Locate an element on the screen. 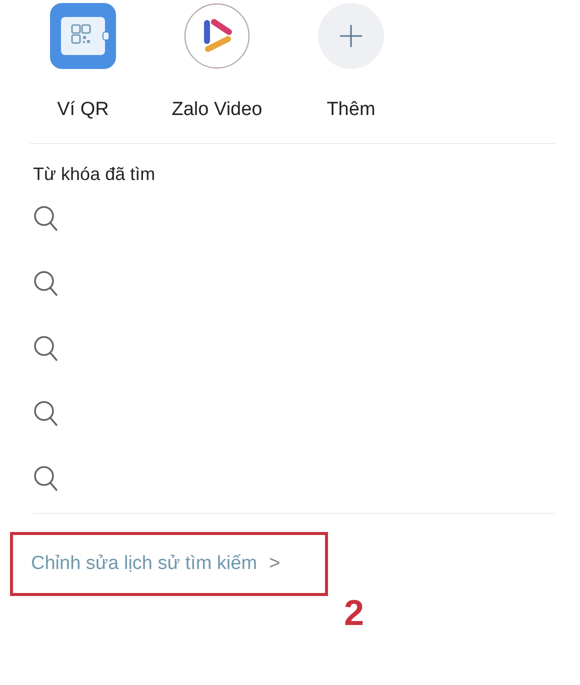 This screenshot has width=580, height=685. chevron-icon: > is located at coordinates (274, 564).